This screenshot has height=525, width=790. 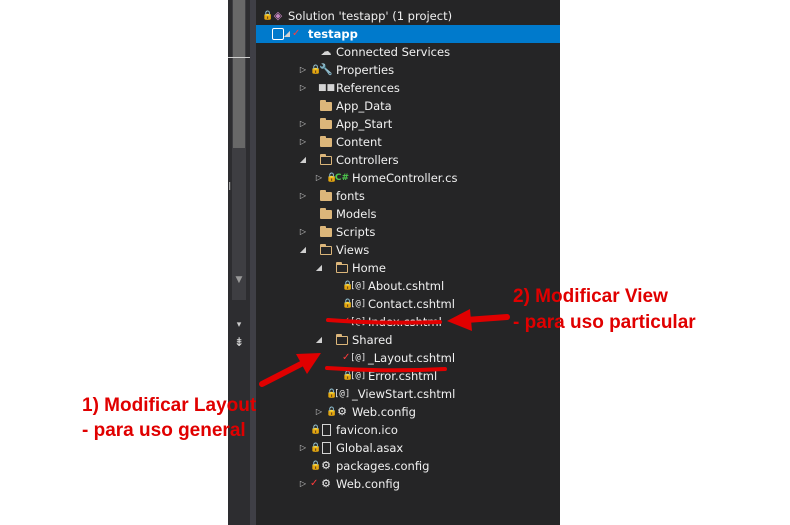 I want to click on view-annotation-title: 2) Modificar View, so click(x=590, y=296).